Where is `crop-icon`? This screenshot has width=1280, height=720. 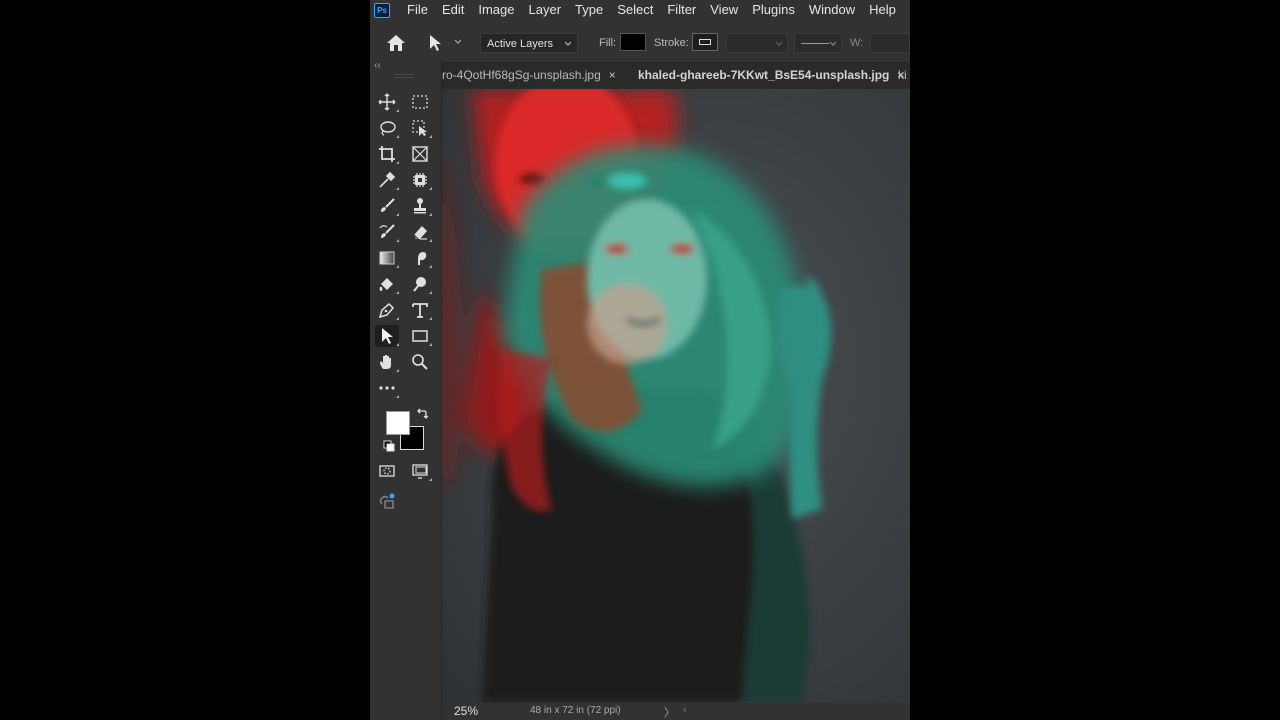
crop-icon is located at coordinates (387, 154).